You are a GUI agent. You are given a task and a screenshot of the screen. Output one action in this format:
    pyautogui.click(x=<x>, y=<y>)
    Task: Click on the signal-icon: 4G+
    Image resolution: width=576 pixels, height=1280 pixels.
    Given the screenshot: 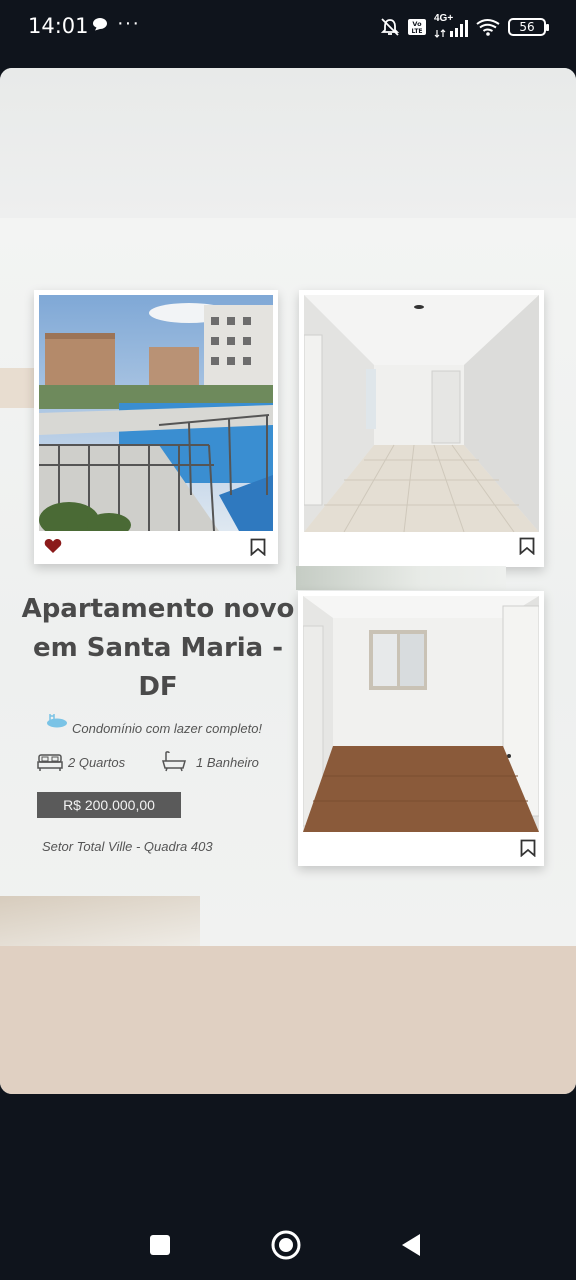 What is the action you would take?
    pyautogui.click(x=451, y=25)
    